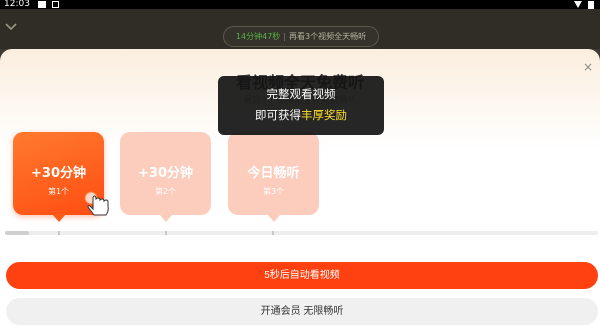  I want to click on reward-card-label: 第3个, so click(273, 191).